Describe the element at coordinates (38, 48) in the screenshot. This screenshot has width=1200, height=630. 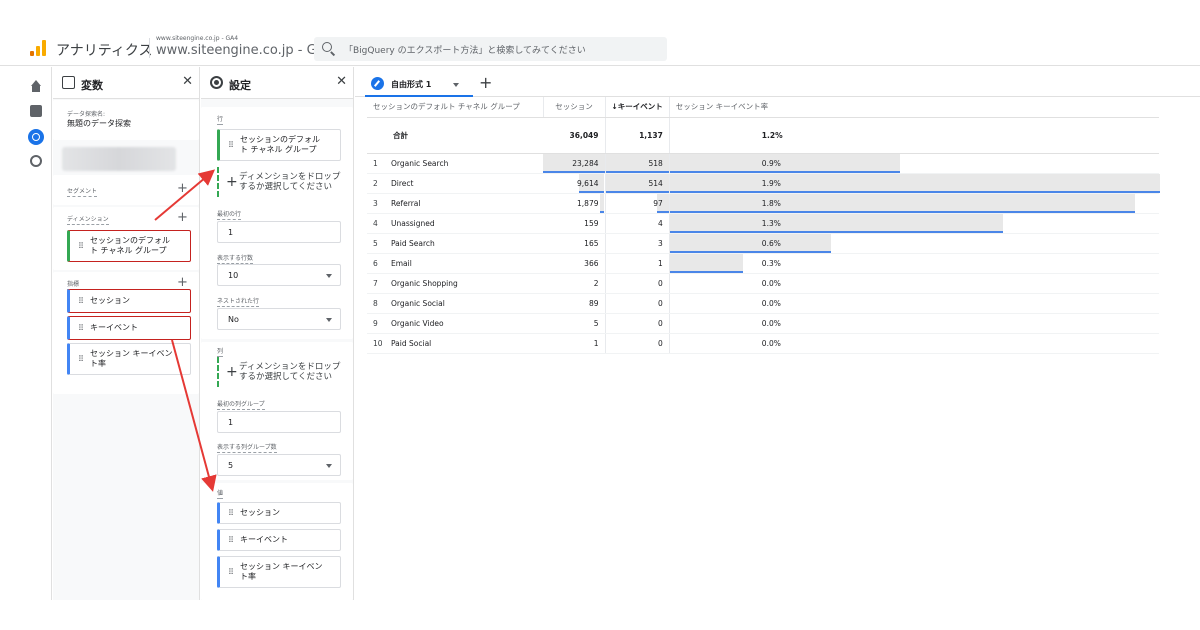
I see `analytics-logo-icon` at that location.